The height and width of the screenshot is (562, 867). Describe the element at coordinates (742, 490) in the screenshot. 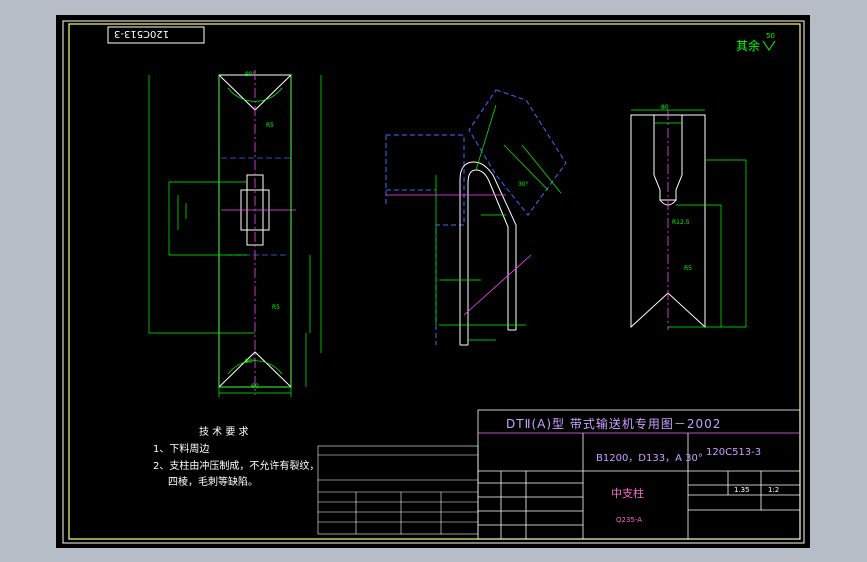

I see `title-weight: 1.35` at that location.